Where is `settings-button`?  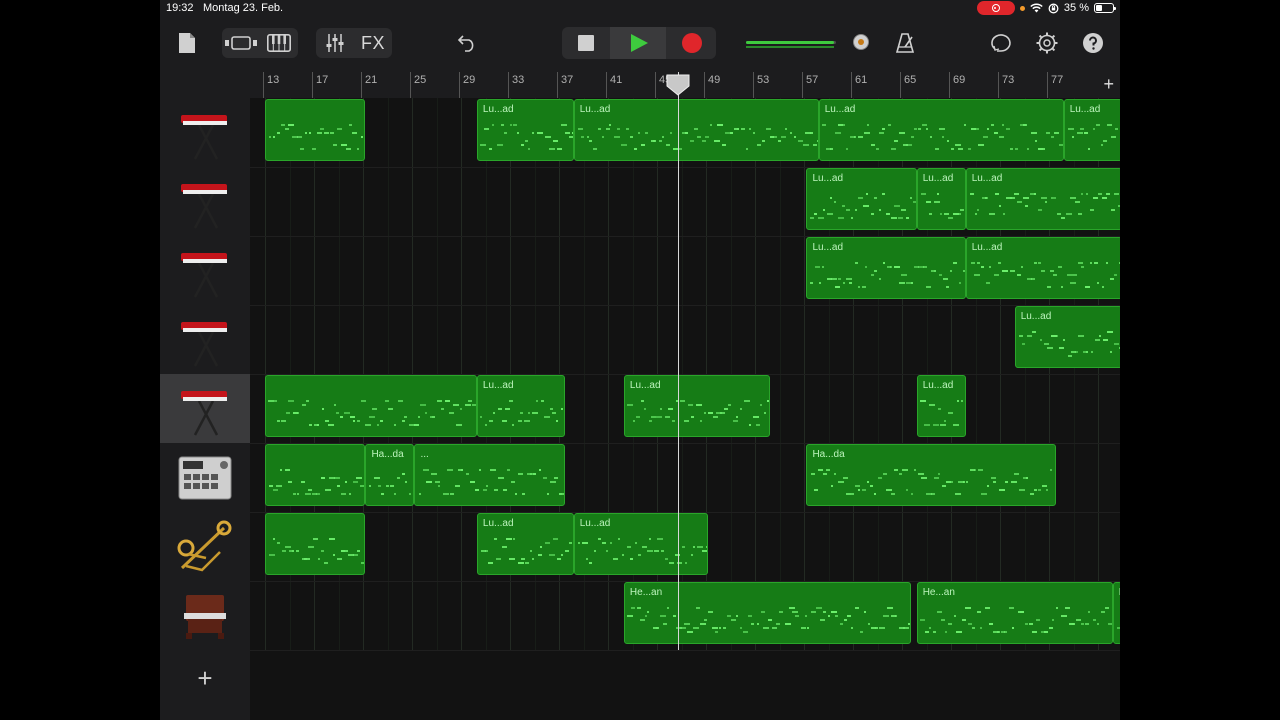
settings-button is located at coordinates (1047, 43).